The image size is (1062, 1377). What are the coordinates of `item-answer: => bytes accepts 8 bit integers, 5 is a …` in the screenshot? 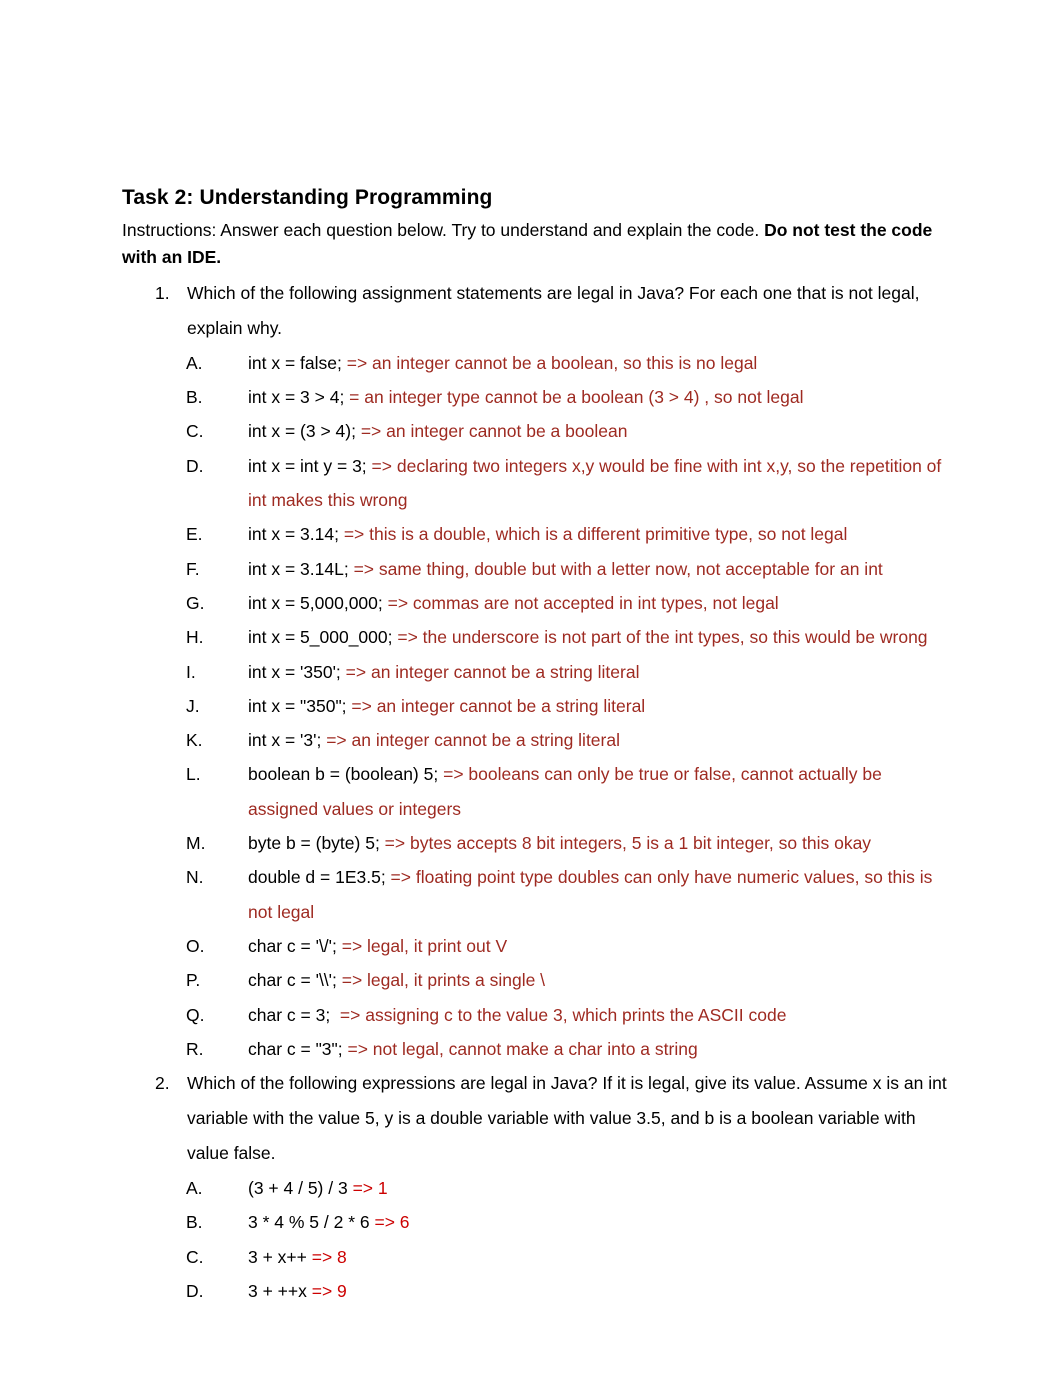 It's located at (628, 843).